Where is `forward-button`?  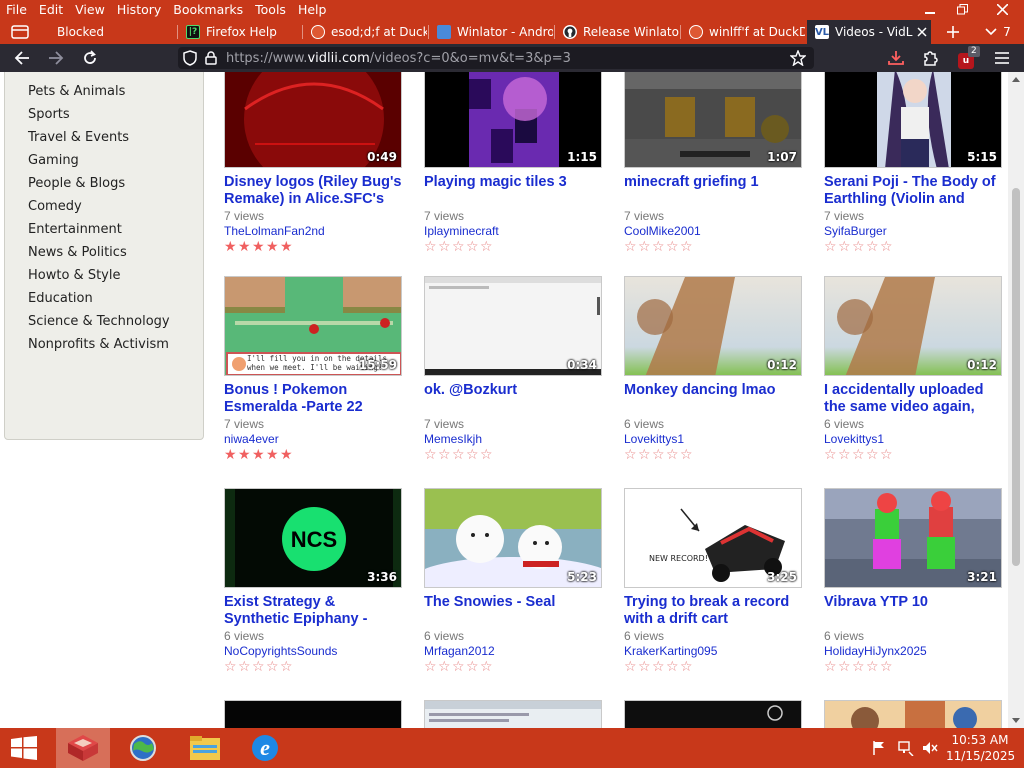 forward-button is located at coordinates (56, 58).